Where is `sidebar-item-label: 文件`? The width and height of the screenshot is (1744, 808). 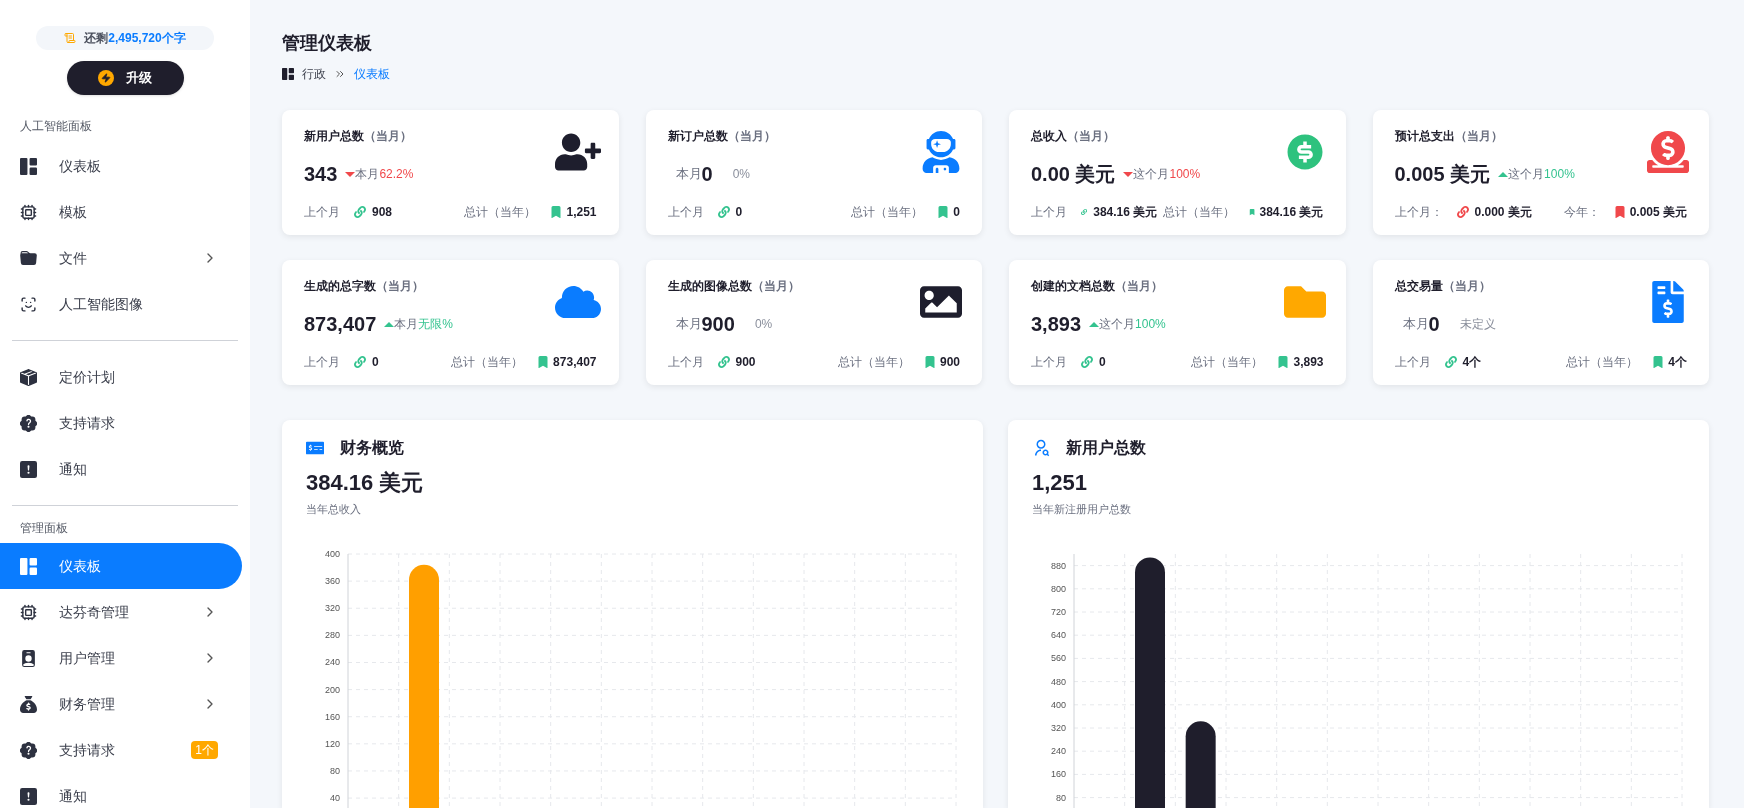
sidebar-item-label: 文件 is located at coordinates (73, 258).